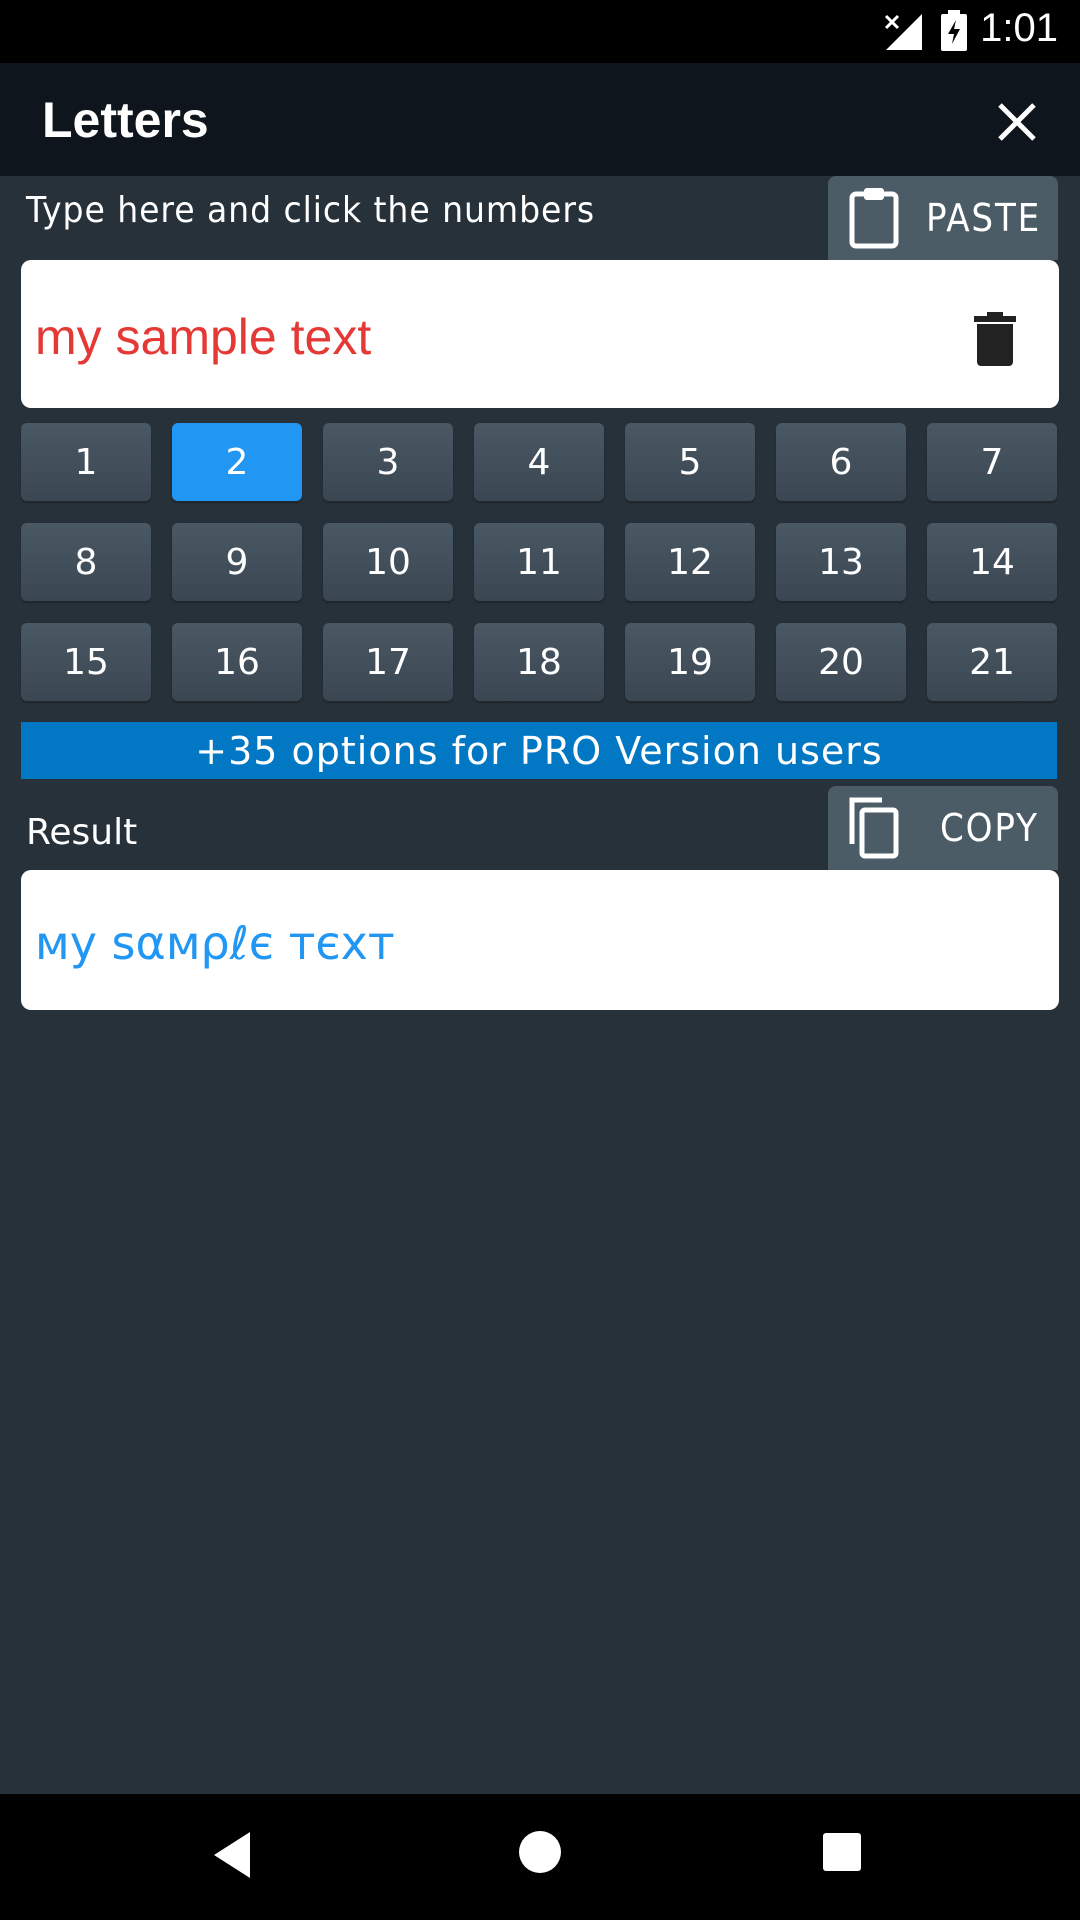  I want to click on status-bar: 1:01, so click(540, 31).